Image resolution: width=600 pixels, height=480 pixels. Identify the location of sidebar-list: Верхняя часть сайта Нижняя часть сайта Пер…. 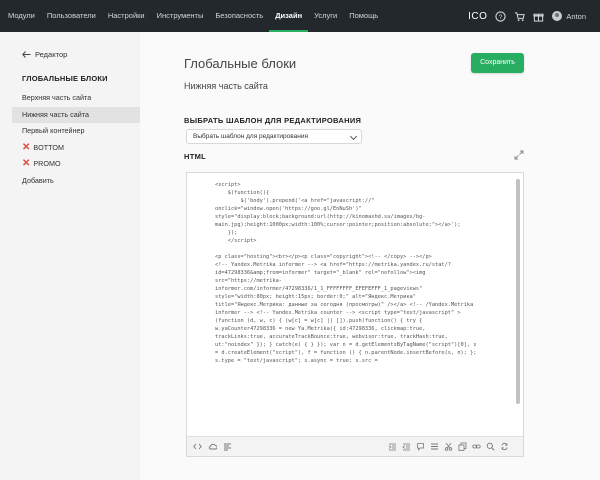
(76, 139).